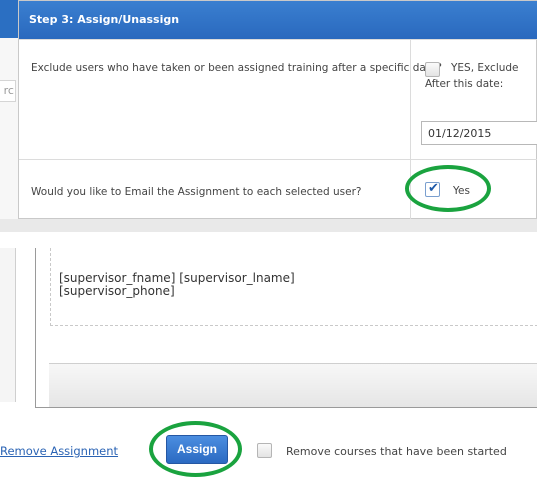  Describe the element at coordinates (268, 225) in the screenshot. I see `panel-shadow-strip` at that location.